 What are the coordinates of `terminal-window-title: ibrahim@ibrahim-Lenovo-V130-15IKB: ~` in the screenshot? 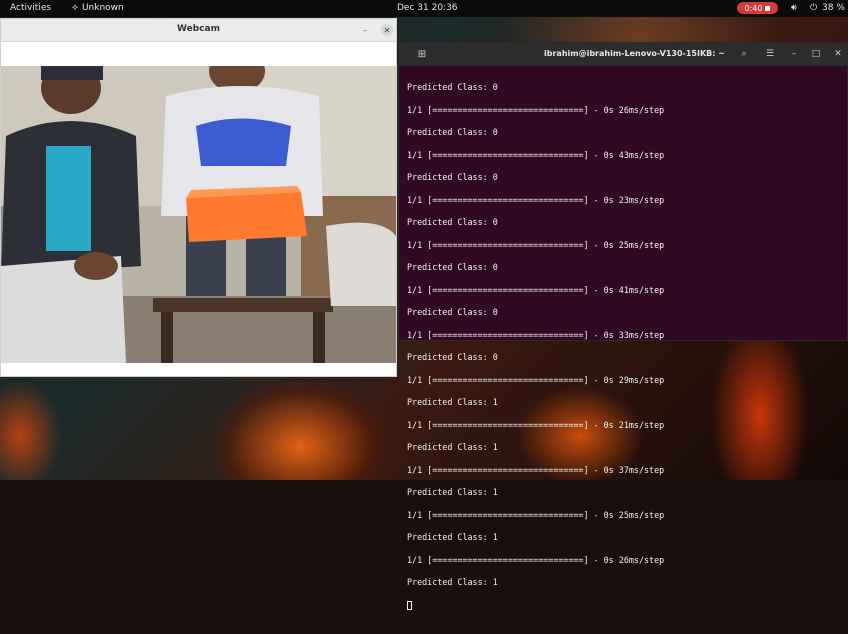 It's located at (634, 53).